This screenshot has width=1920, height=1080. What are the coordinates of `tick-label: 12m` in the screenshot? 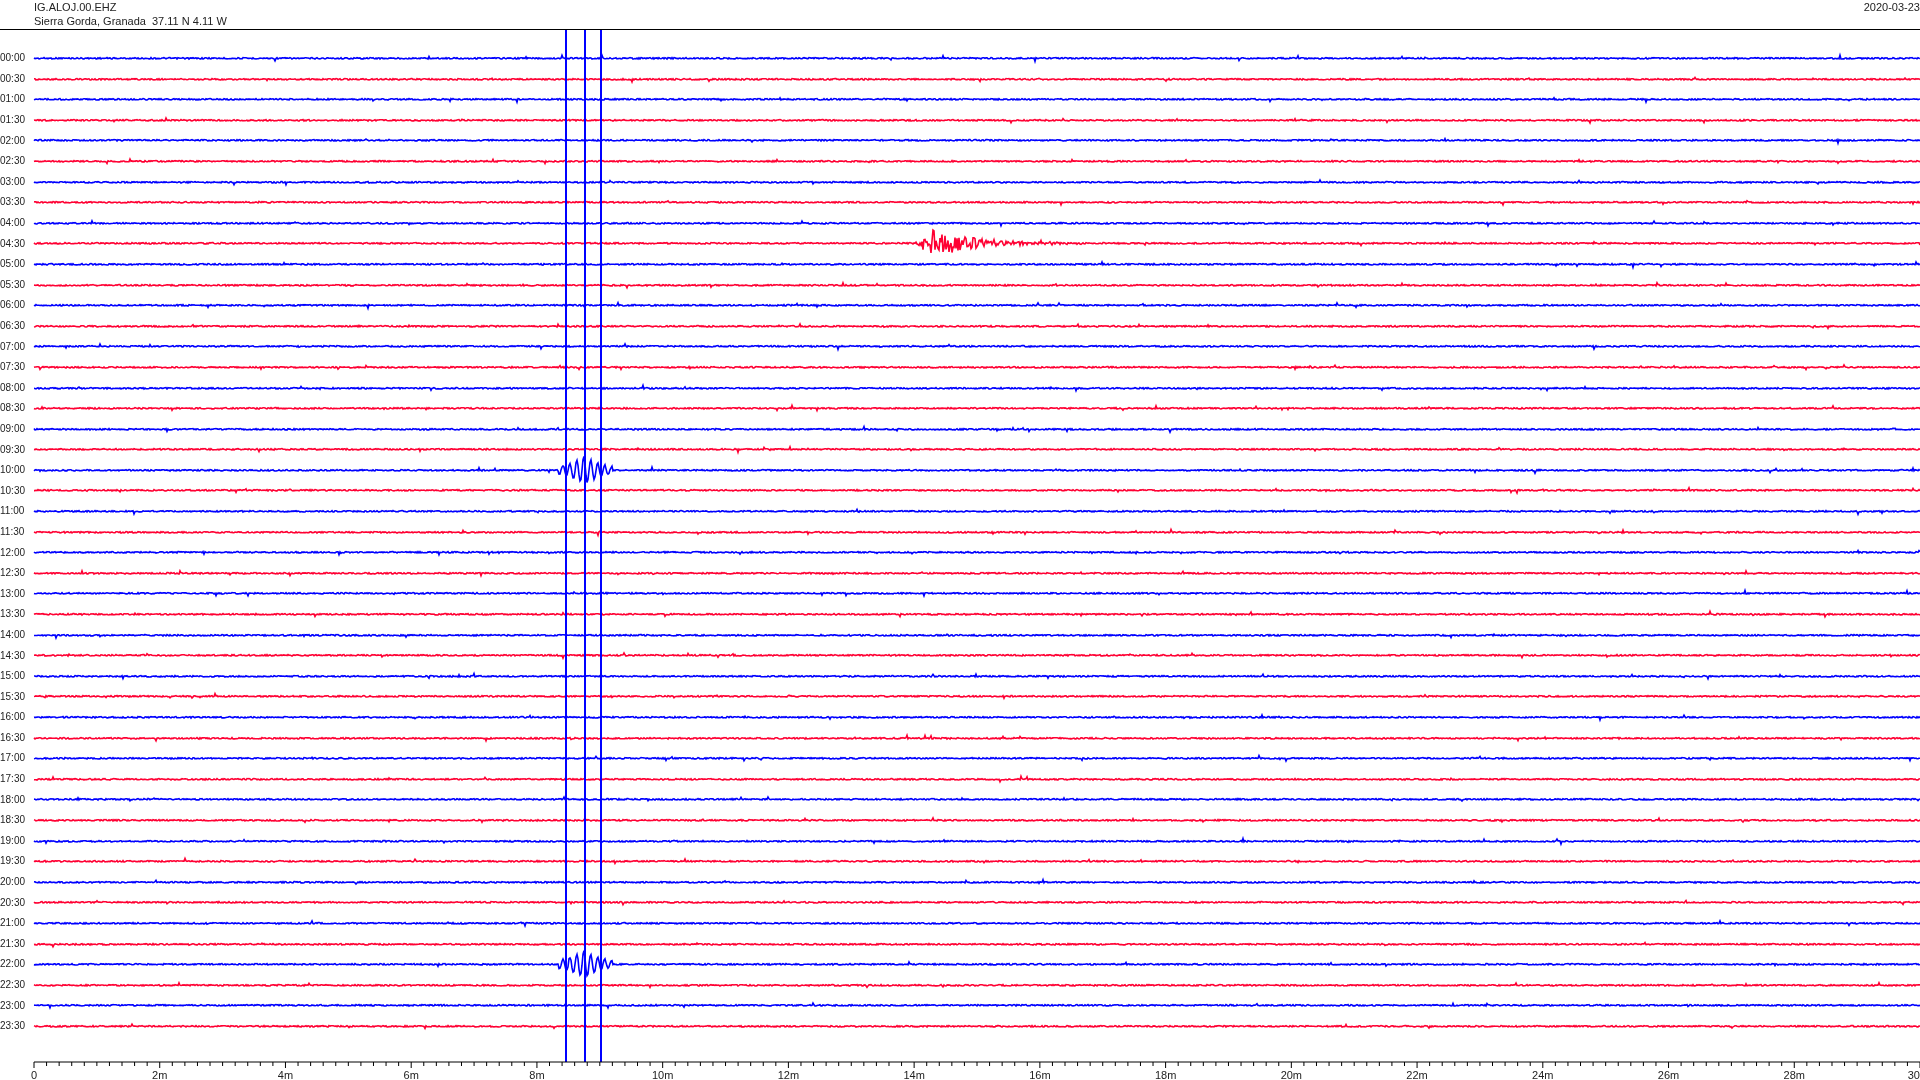 It's located at (788, 1074).